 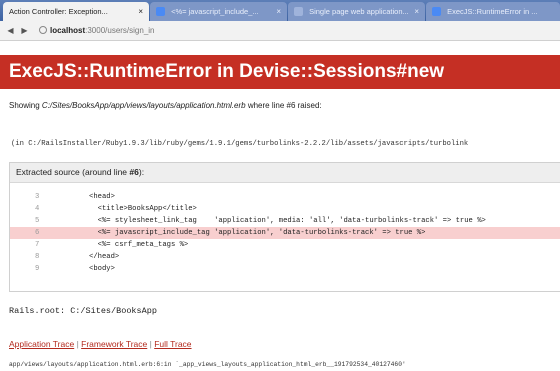 What do you see at coordinates (37, 221) in the screenshot?
I see `line-number: 5` at bounding box center [37, 221].